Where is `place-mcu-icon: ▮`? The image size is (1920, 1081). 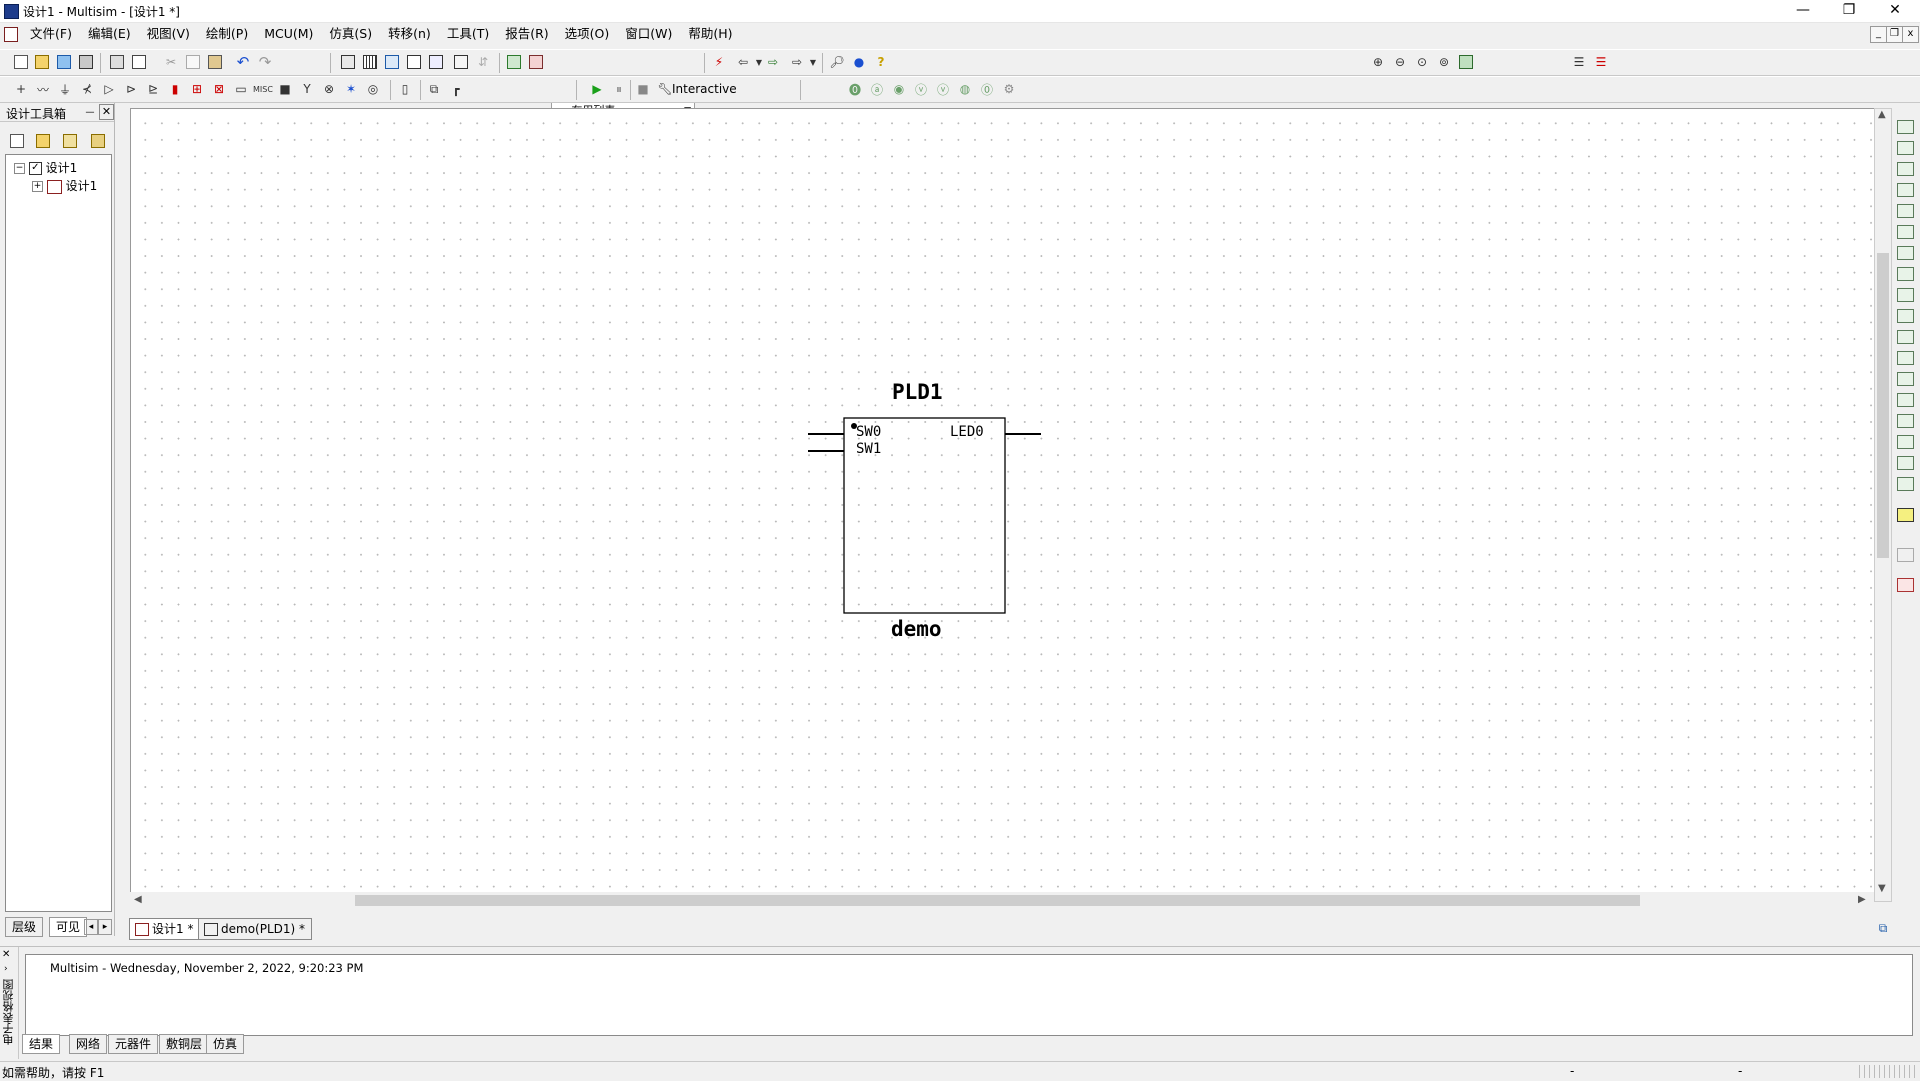 place-mcu-icon: ▮ is located at coordinates (175, 89).